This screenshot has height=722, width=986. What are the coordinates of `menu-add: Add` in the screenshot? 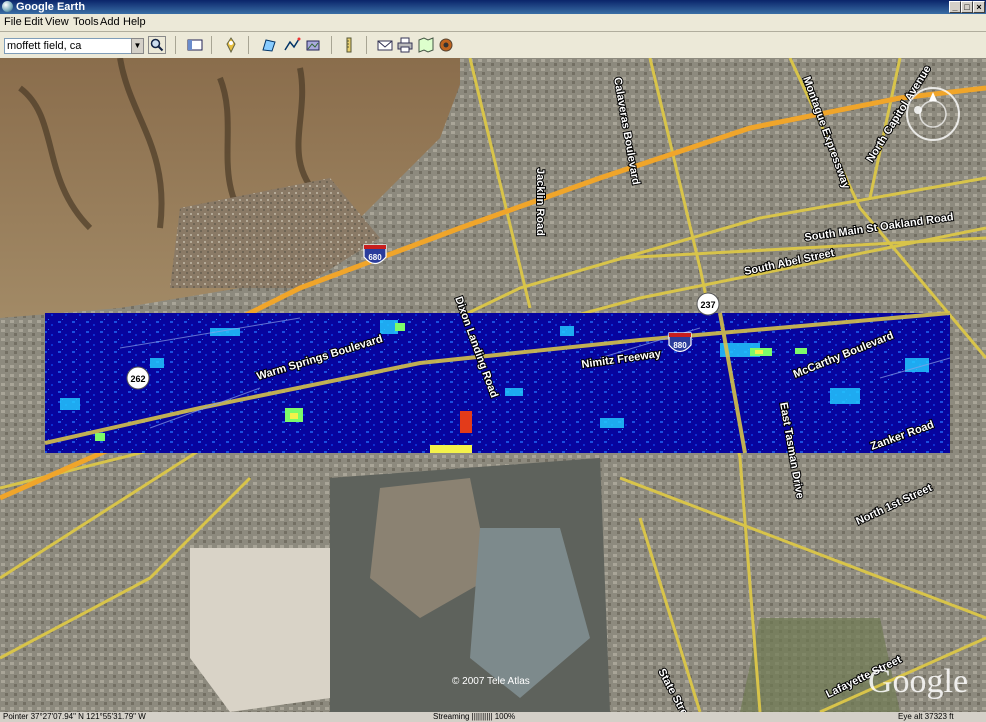 It's located at (110, 22).